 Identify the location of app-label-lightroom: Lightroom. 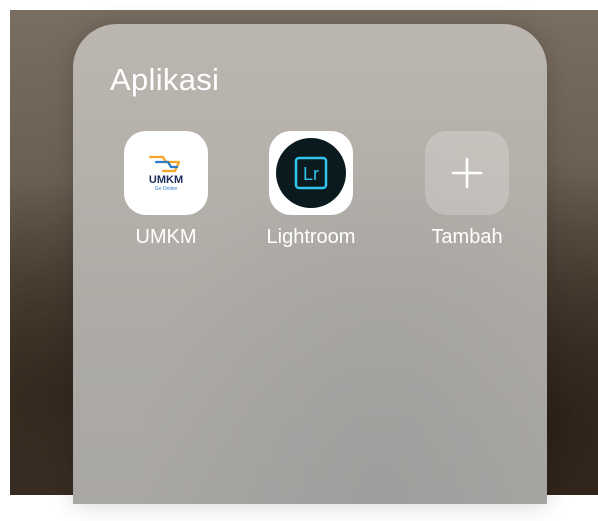
(311, 237).